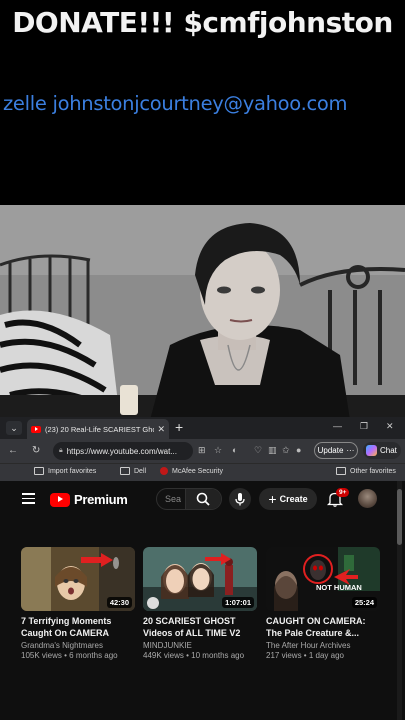  What do you see at coordinates (388, 450) in the screenshot?
I see `chat-label: Chat` at bounding box center [388, 450].